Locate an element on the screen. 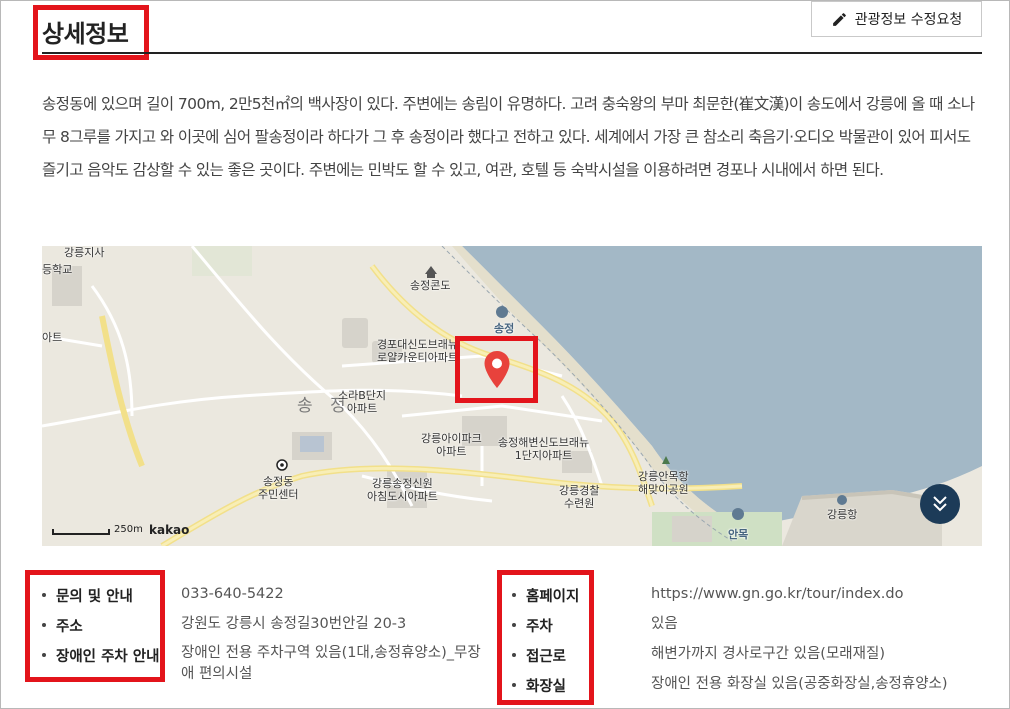 This screenshot has height=709, width=1010. map-label-anmok: 안목 is located at coordinates (738, 534).